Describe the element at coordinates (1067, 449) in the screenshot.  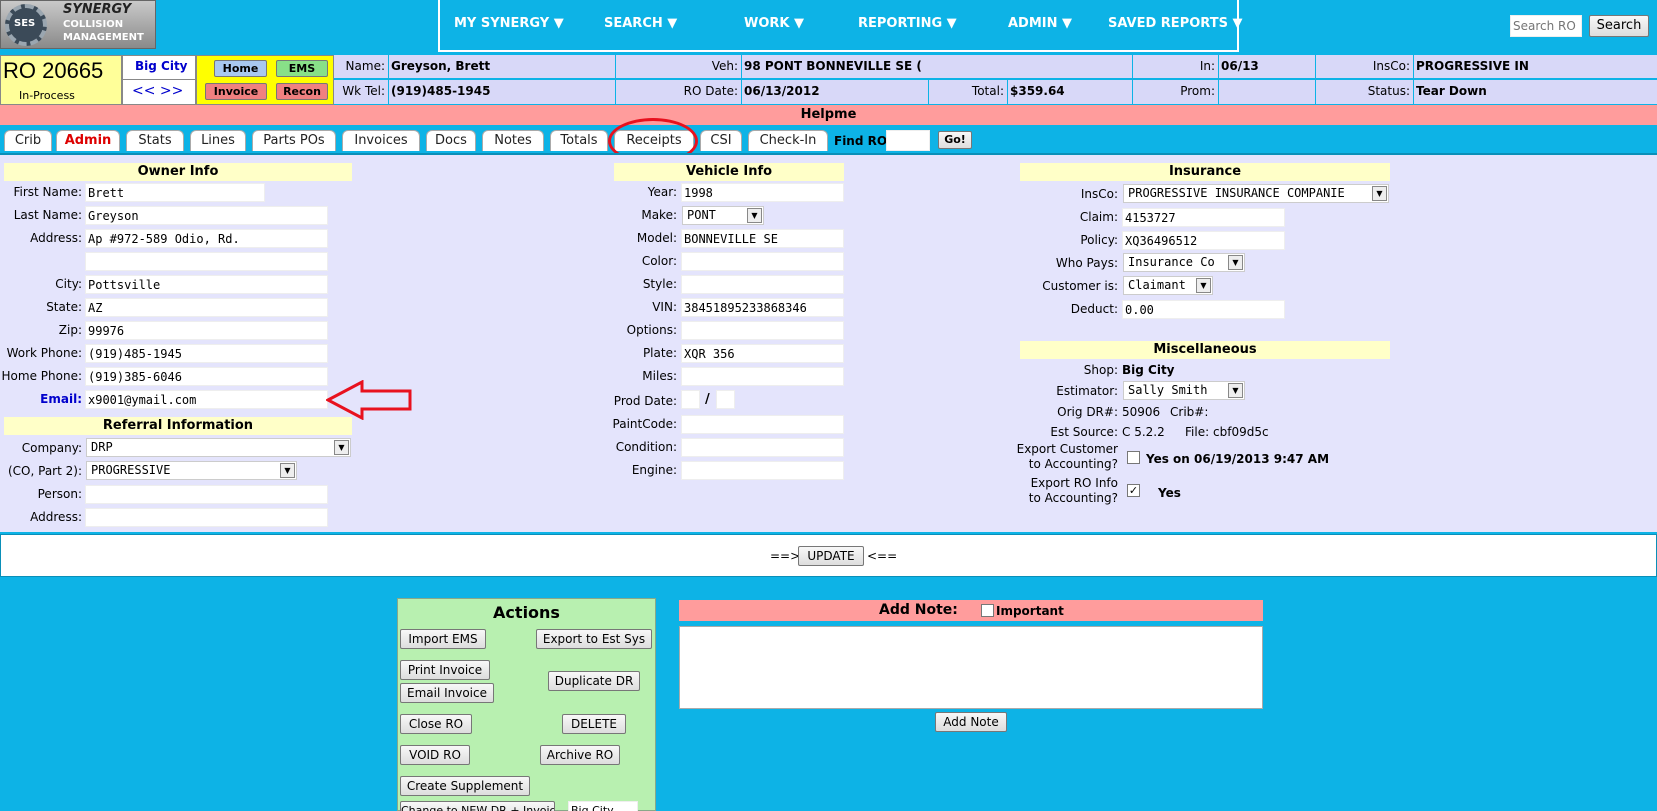
I see `export-customer-label-1: Export Customer` at that location.